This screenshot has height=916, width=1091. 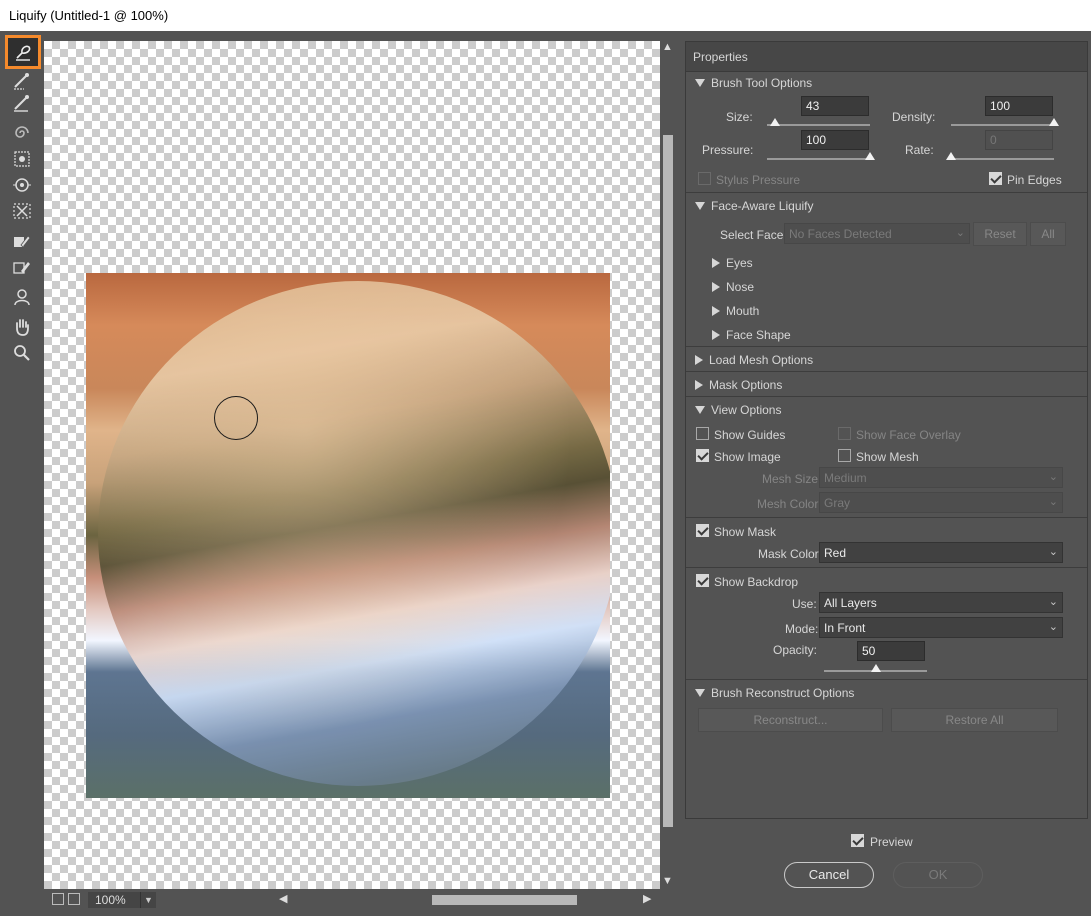 What do you see at coordinates (845, 628) in the screenshot?
I see `mode-value: In Front` at bounding box center [845, 628].